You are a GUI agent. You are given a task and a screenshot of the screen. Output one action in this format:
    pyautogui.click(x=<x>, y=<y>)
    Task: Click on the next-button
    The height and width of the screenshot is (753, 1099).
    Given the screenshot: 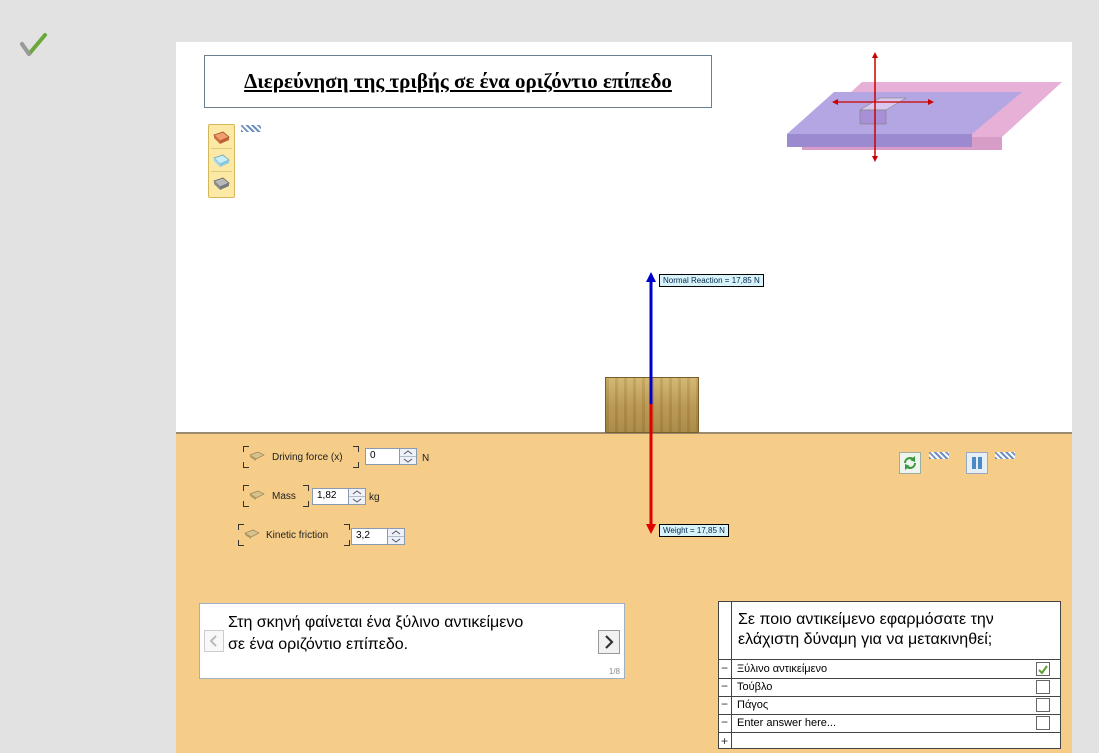 What is the action you would take?
    pyautogui.click(x=609, y=642)
    